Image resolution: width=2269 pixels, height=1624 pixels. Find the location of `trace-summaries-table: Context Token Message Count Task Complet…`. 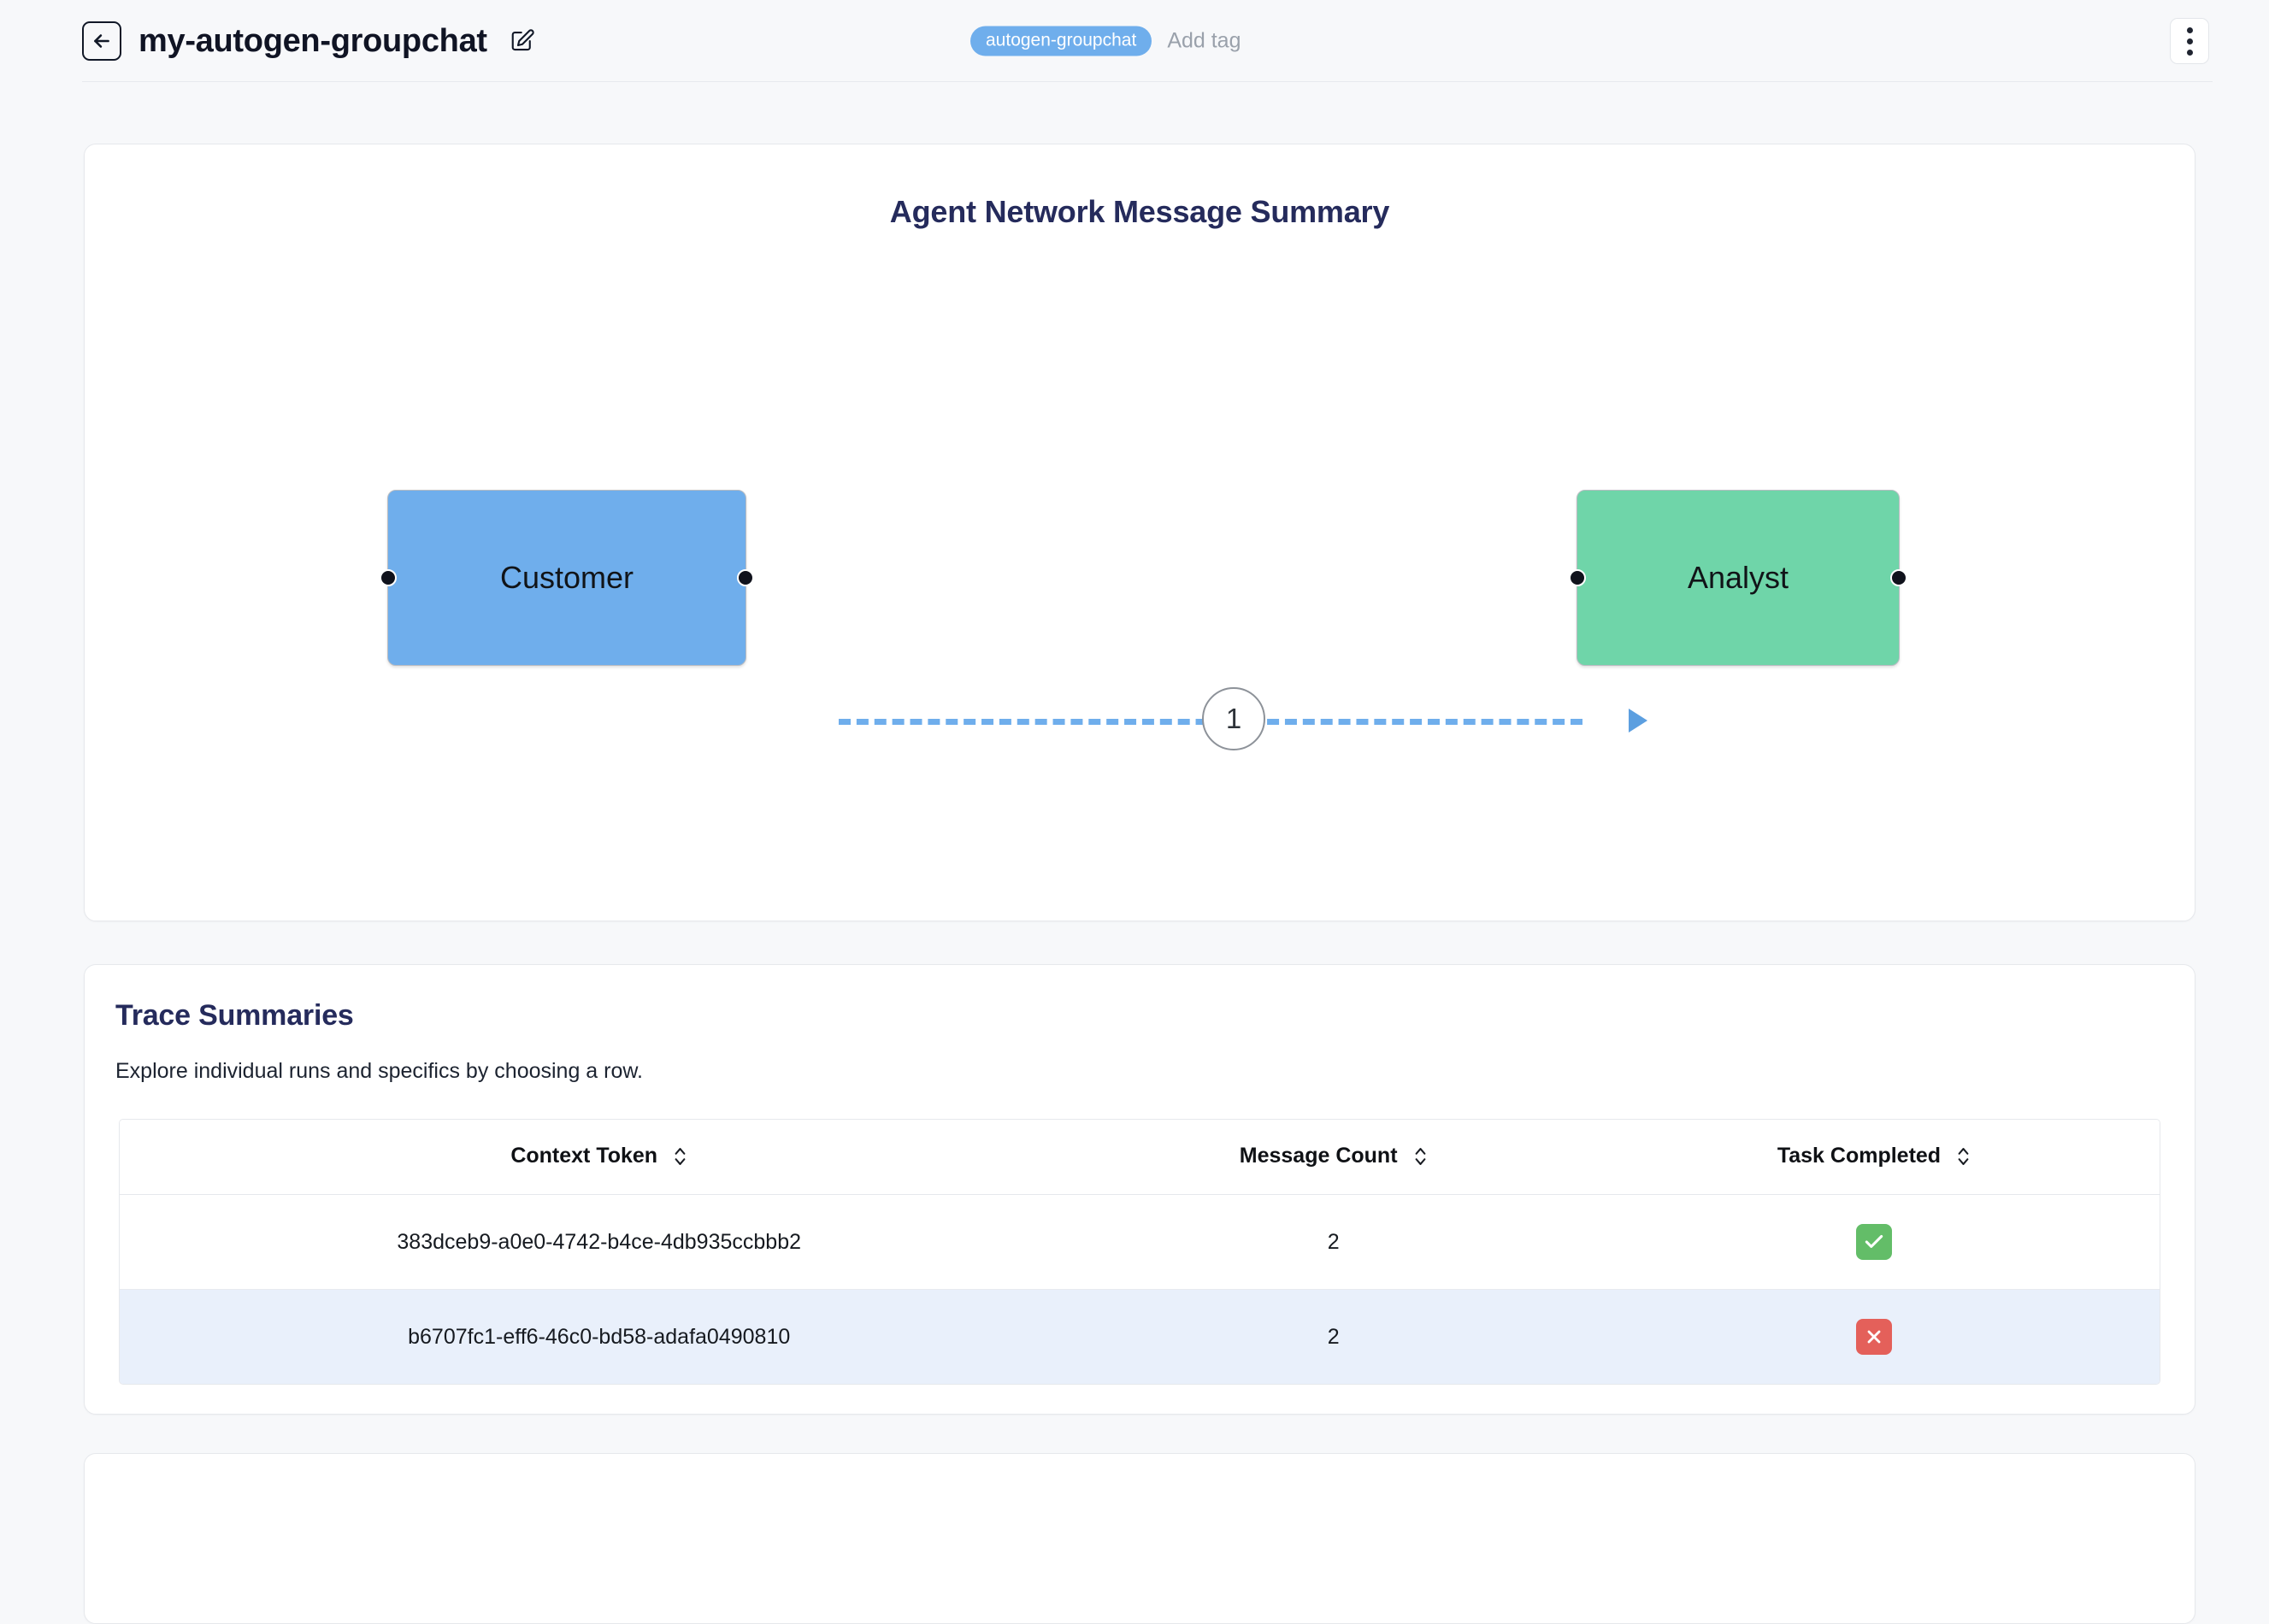

trace-summaries-table: Context Token Message Count Task Complet… is located at coordinates (1140, 1252).